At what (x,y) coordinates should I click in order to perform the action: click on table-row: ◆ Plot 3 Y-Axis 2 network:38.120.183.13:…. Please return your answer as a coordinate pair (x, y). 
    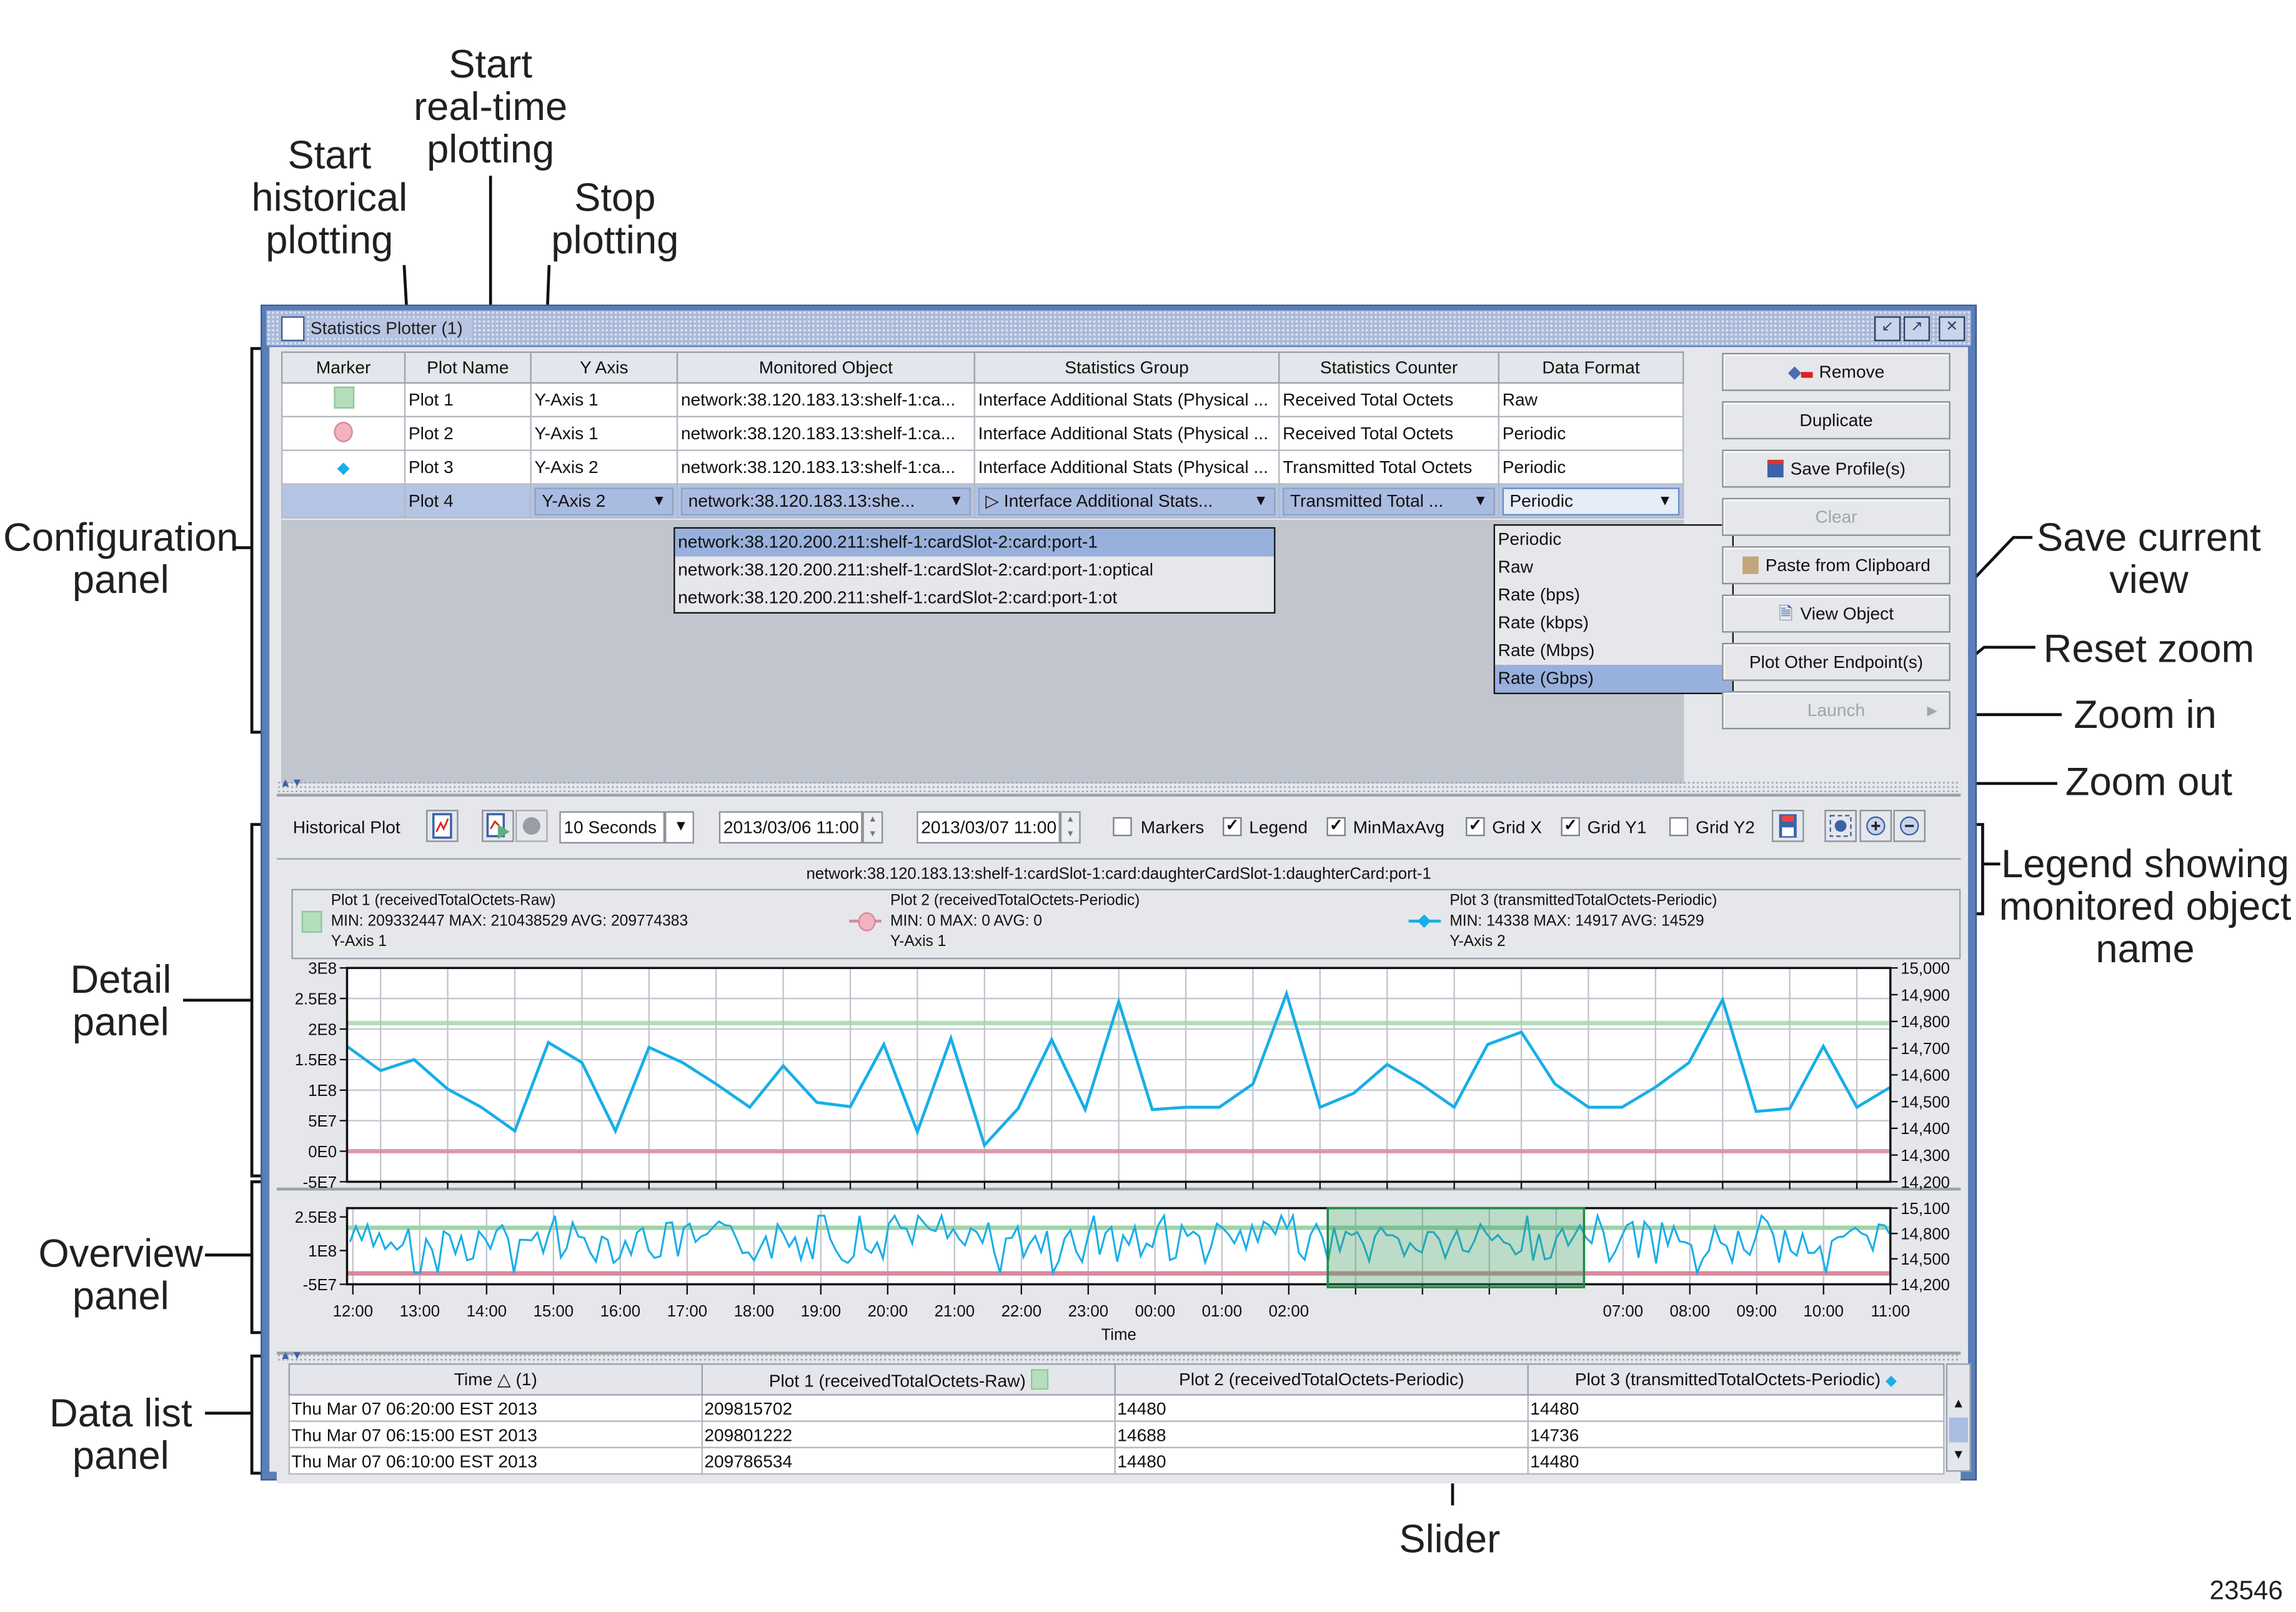
    Looking at the image, I should click on (982, 467).